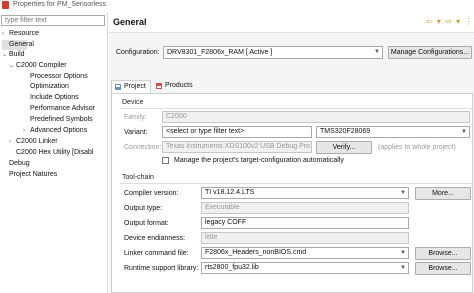  Describe the element at coordinates (222, 207) in the screenshot. I see `output-type-value: Executable` at that location.